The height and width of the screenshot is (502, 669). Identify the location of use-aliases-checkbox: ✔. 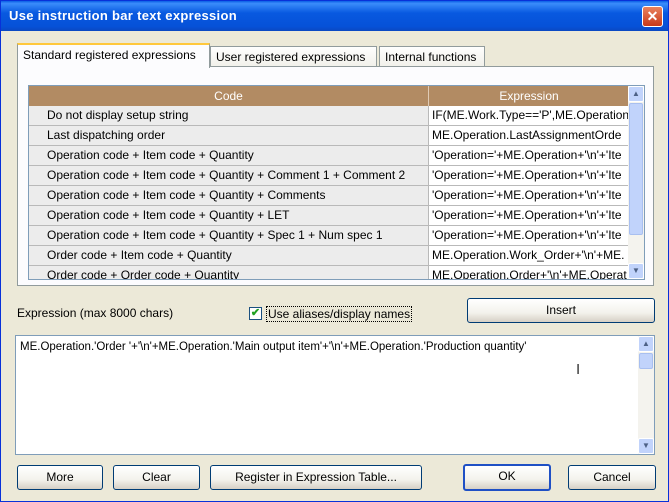
(255, 313).